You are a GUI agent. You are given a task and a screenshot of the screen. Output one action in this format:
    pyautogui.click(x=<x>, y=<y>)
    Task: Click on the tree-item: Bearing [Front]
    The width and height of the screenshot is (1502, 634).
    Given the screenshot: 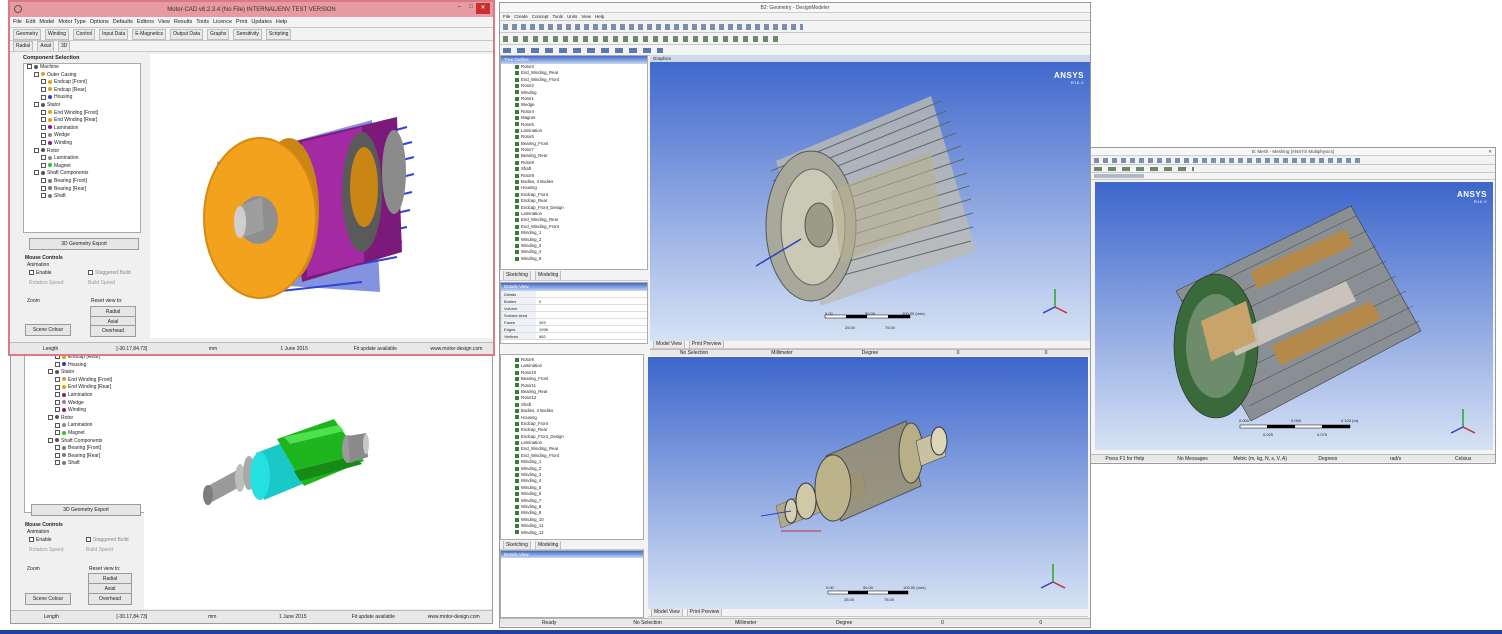 What is the action you would take?
    pyautogui.click(x=83, y=182)
    